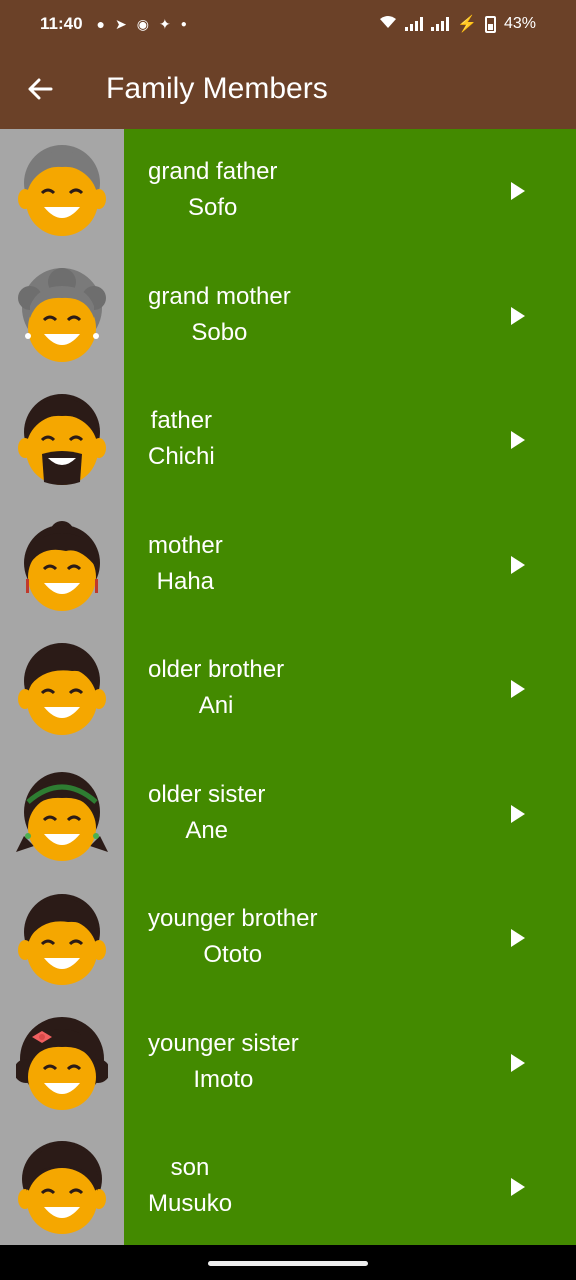 This screenshot has width=576, height=1280. Describe the element at coordinates (223, 1043) in the screenshot. I see `member-label: younger sister` at that location.